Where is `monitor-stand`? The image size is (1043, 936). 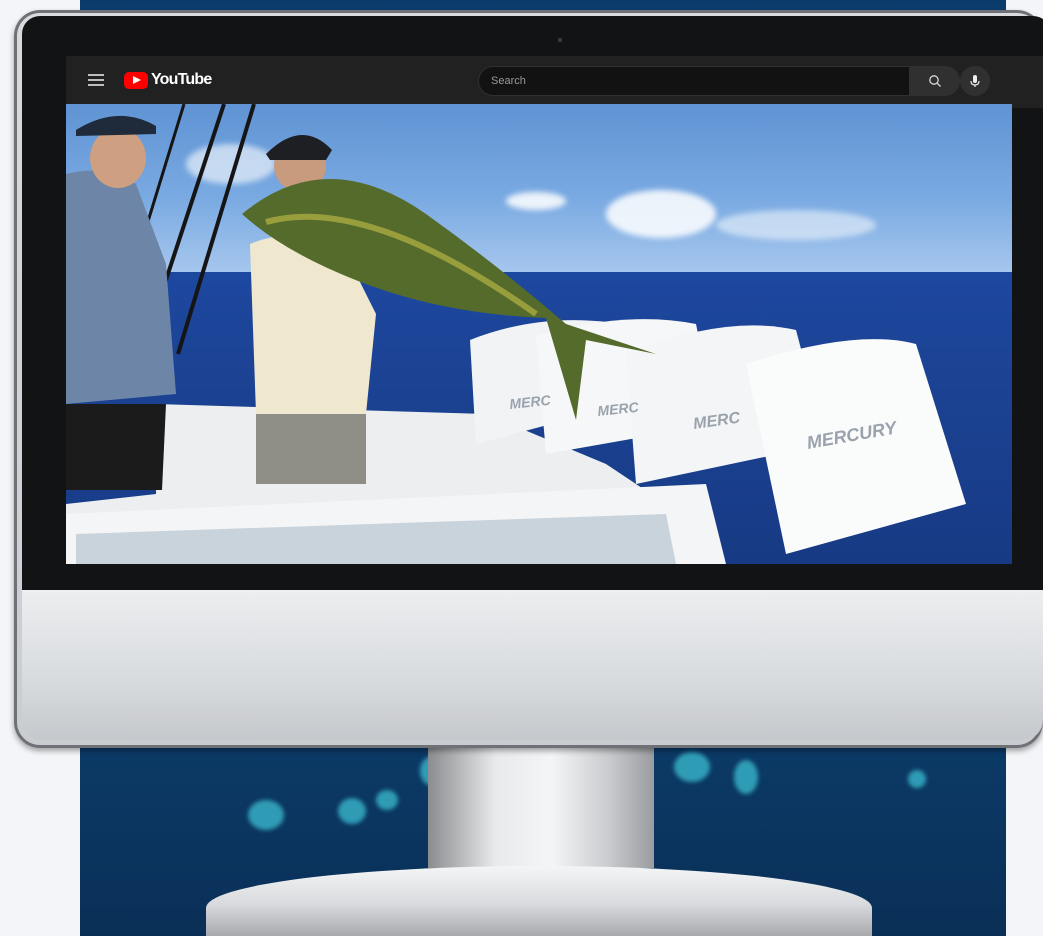
monitor-stand is located at coordinates (541, 808).